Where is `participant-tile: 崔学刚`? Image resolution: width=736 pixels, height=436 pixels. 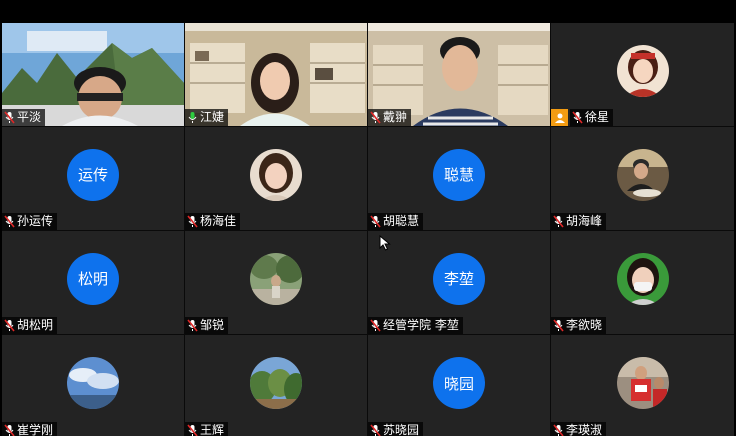 participant-tile: 崔学刚 is located at coordinates (93, 385).